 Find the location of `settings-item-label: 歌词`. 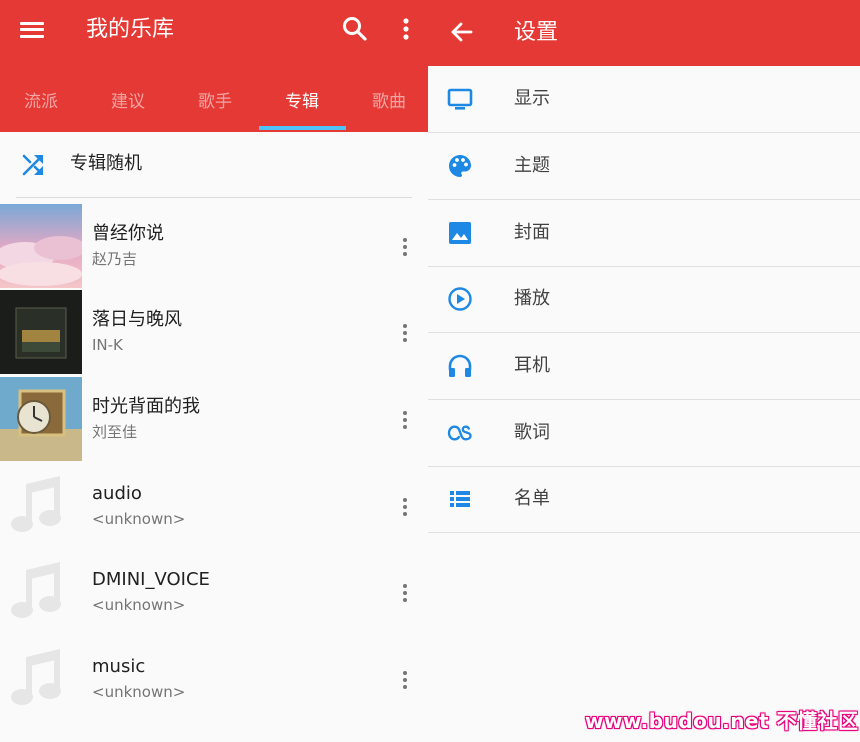

settings-item-label: 歌词 is located at coordinates (532, 432).